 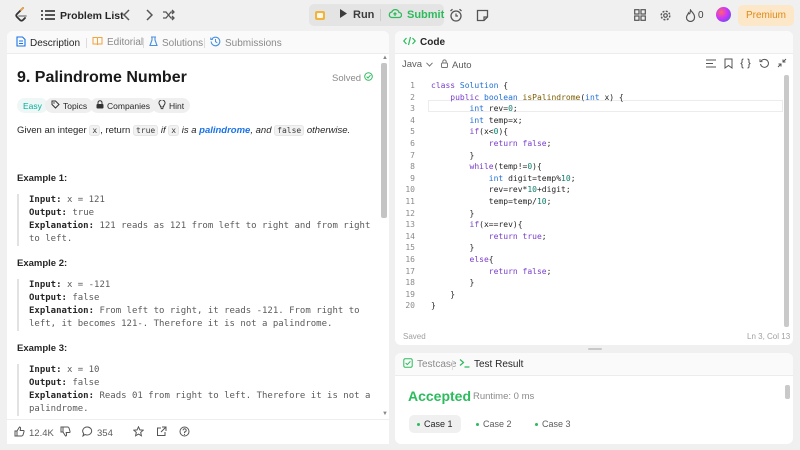 I want to click on streak-flame-icon, so click(x=690, y=15).